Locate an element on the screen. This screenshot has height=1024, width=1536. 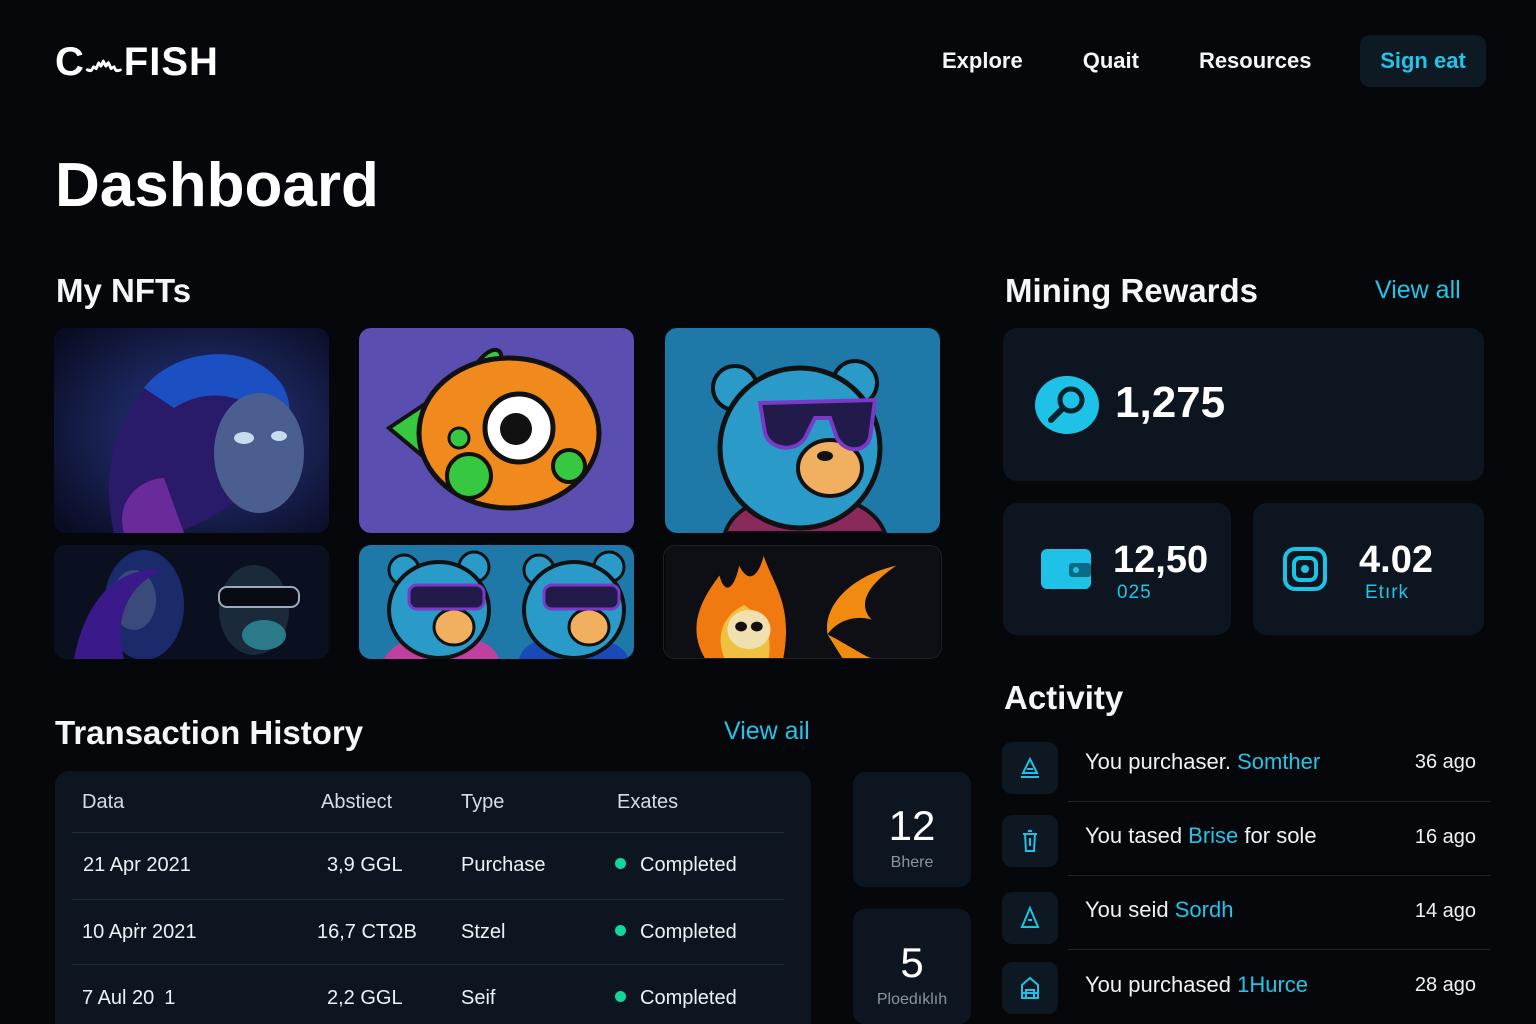
mining-stat-value-1: 12,50 is located at coordinates (1161, 560).